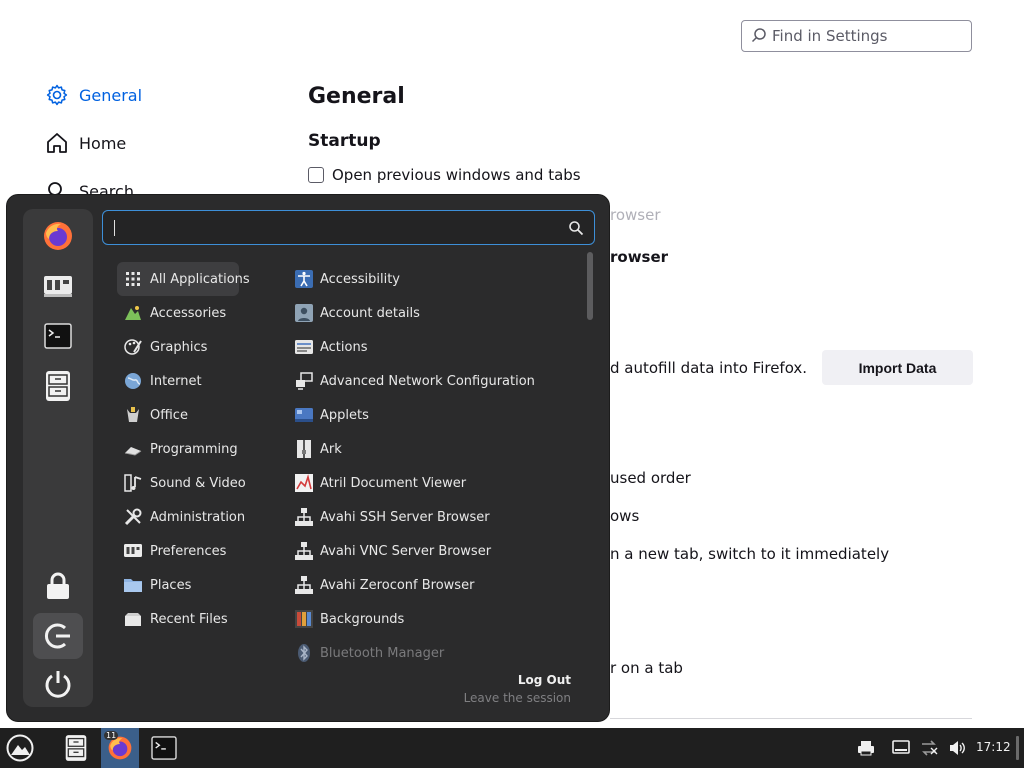 The width and height of the screenshot is (1024, 768). I want to click on category-label: All Applications, so click(200, 279).